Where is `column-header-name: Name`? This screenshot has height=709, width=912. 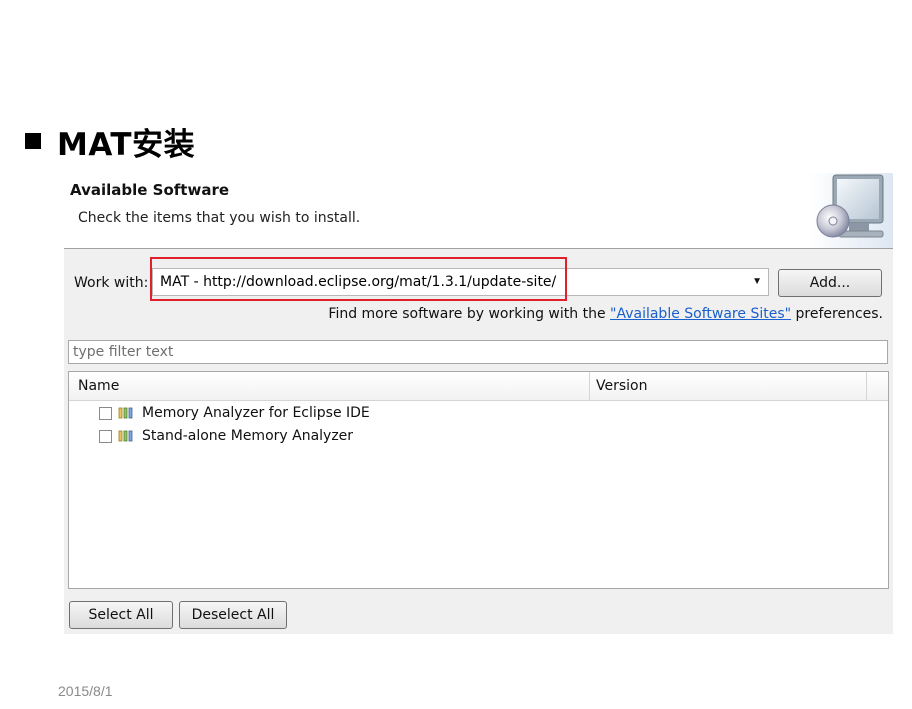
column-header-name: Name is located at coordinates (98, 386).